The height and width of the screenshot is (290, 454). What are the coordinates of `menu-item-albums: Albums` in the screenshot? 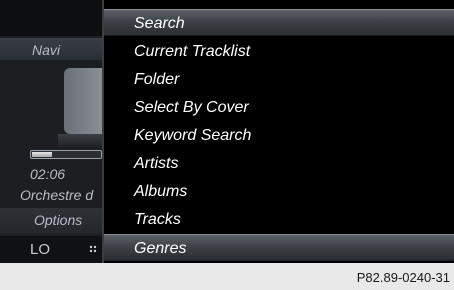 It's located at (279, 191).